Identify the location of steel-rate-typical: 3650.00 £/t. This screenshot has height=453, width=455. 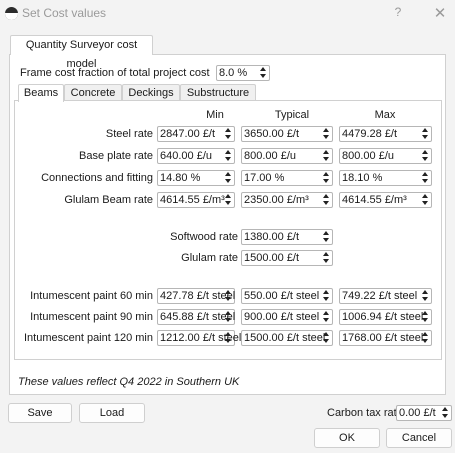
(287, 134).